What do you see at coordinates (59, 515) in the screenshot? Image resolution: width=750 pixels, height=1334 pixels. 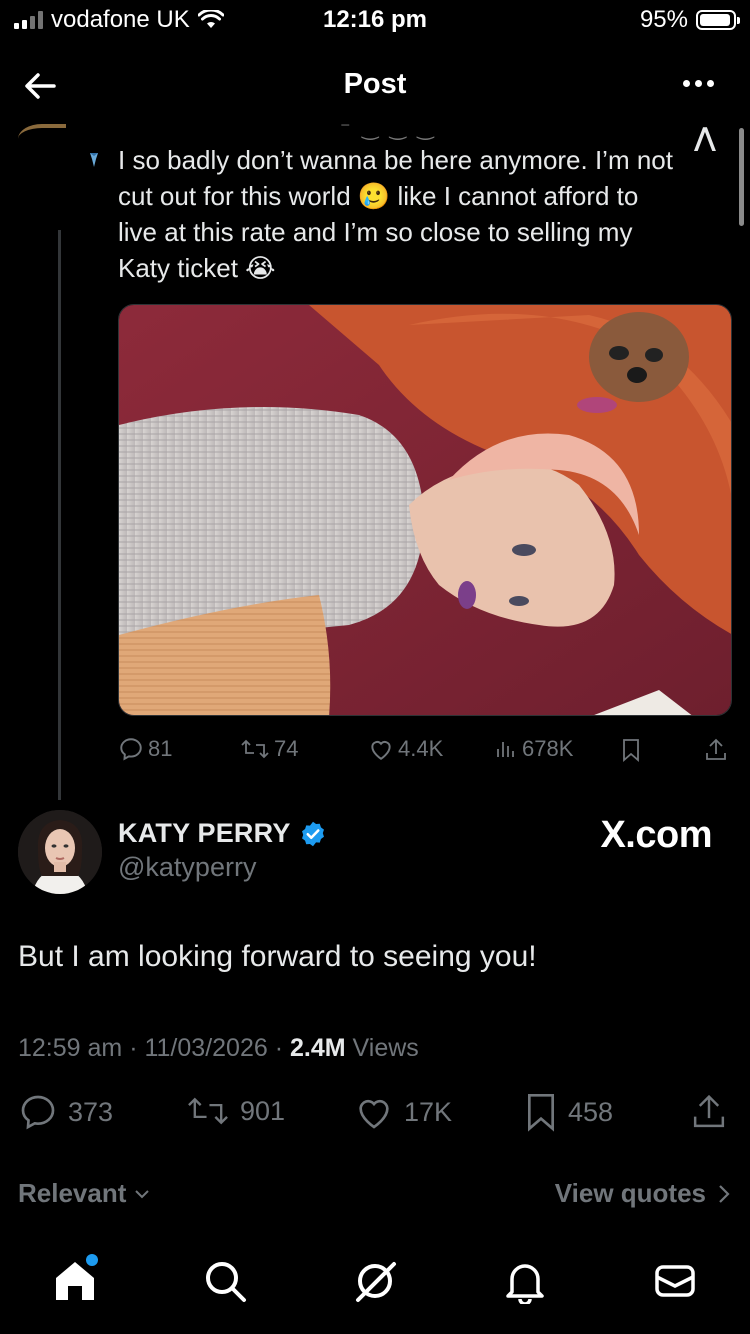 I see `thread-line` at bounding box center [59, 515].